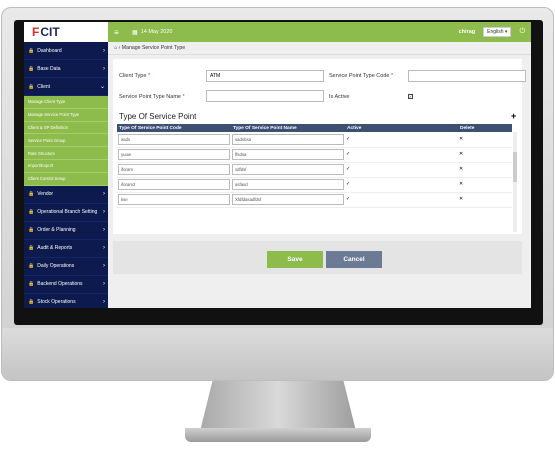  What do you see at coordinates (135, 76) in the screenshot?
I see `client-type-label: Client Type *` at bounding box center [135, 76].